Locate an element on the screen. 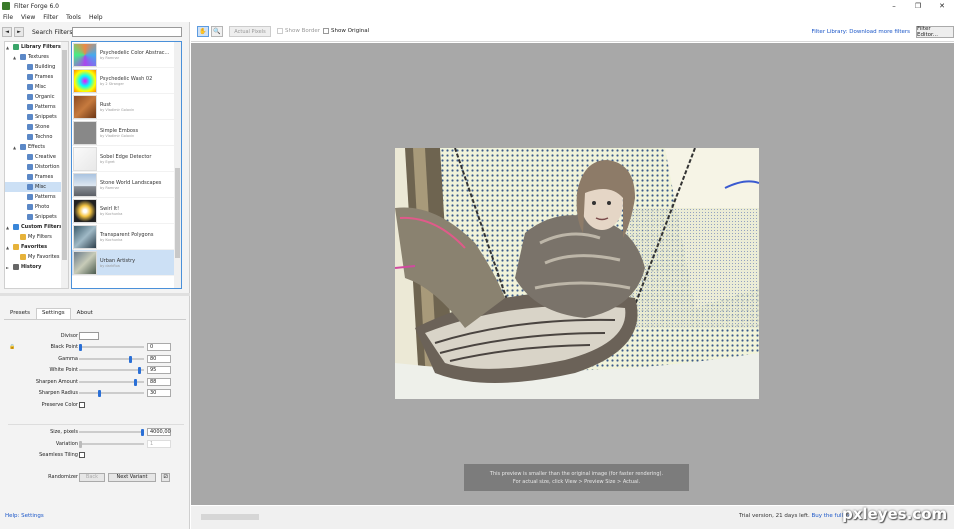 The image size is (954, 529). filter-item: Sobel Edge Detector by Egret is located at coordinates (126, 159).